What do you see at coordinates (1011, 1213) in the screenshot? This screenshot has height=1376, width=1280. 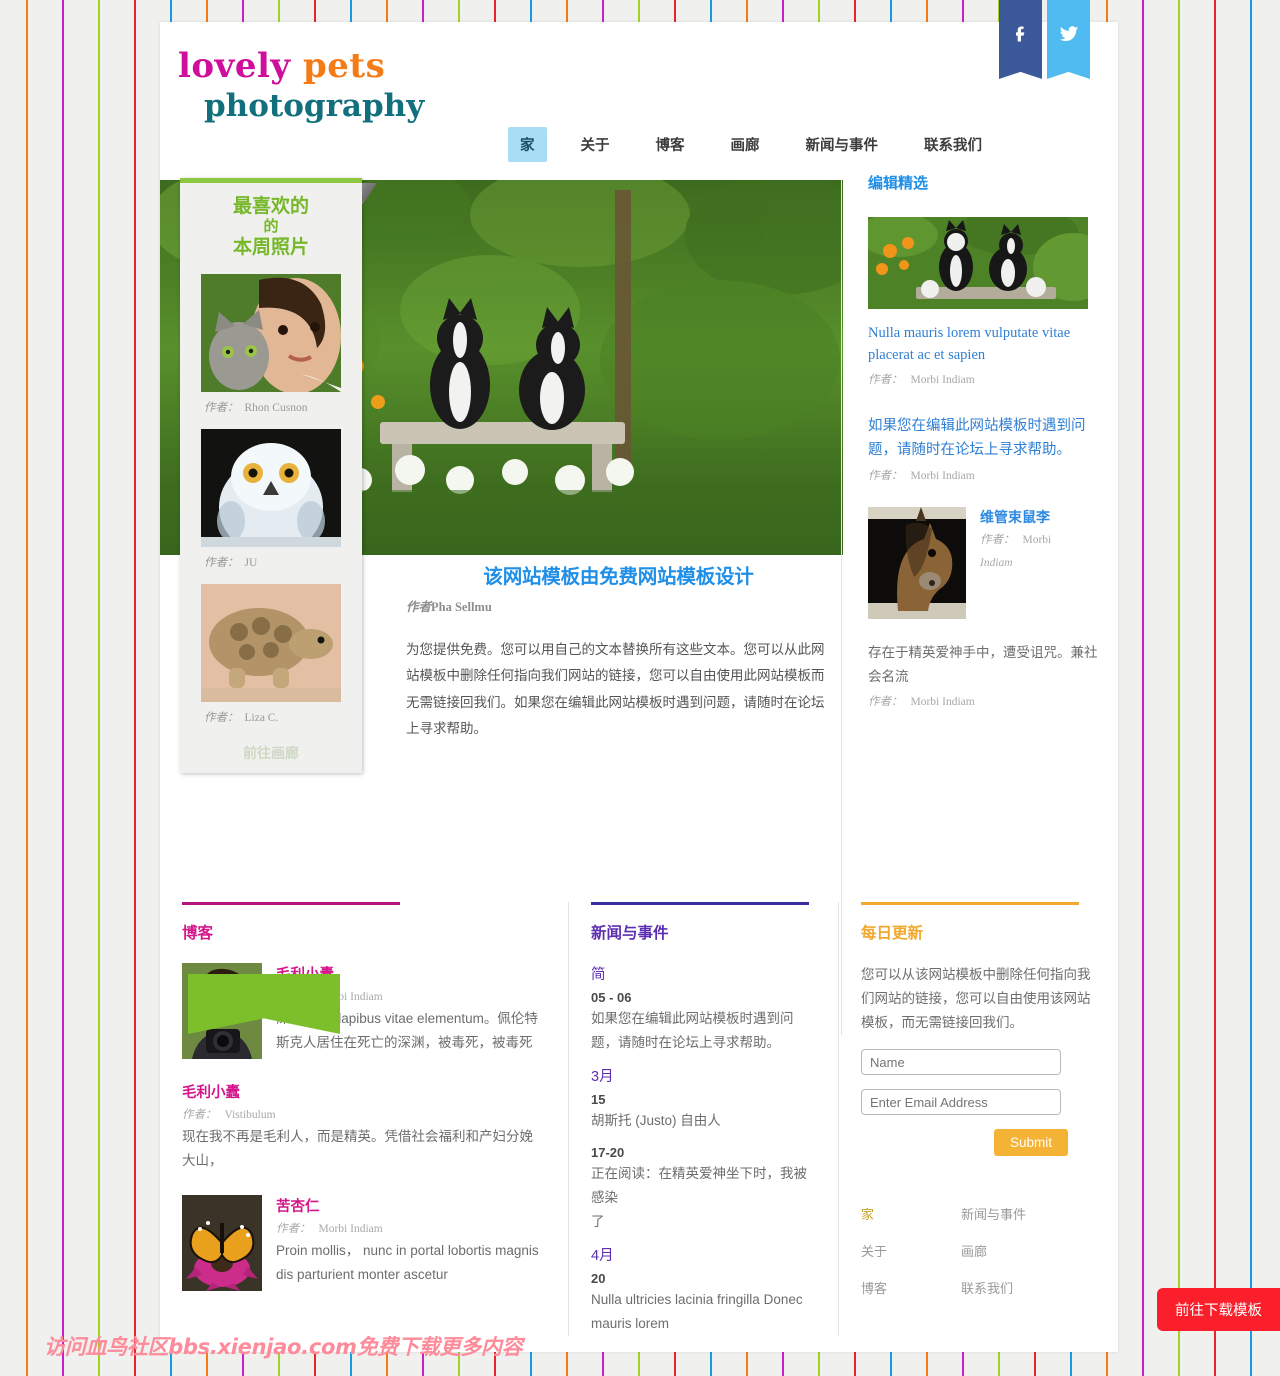 I see `footer-link-news: 新闻与事件` at bounding box center [1011, 1213].